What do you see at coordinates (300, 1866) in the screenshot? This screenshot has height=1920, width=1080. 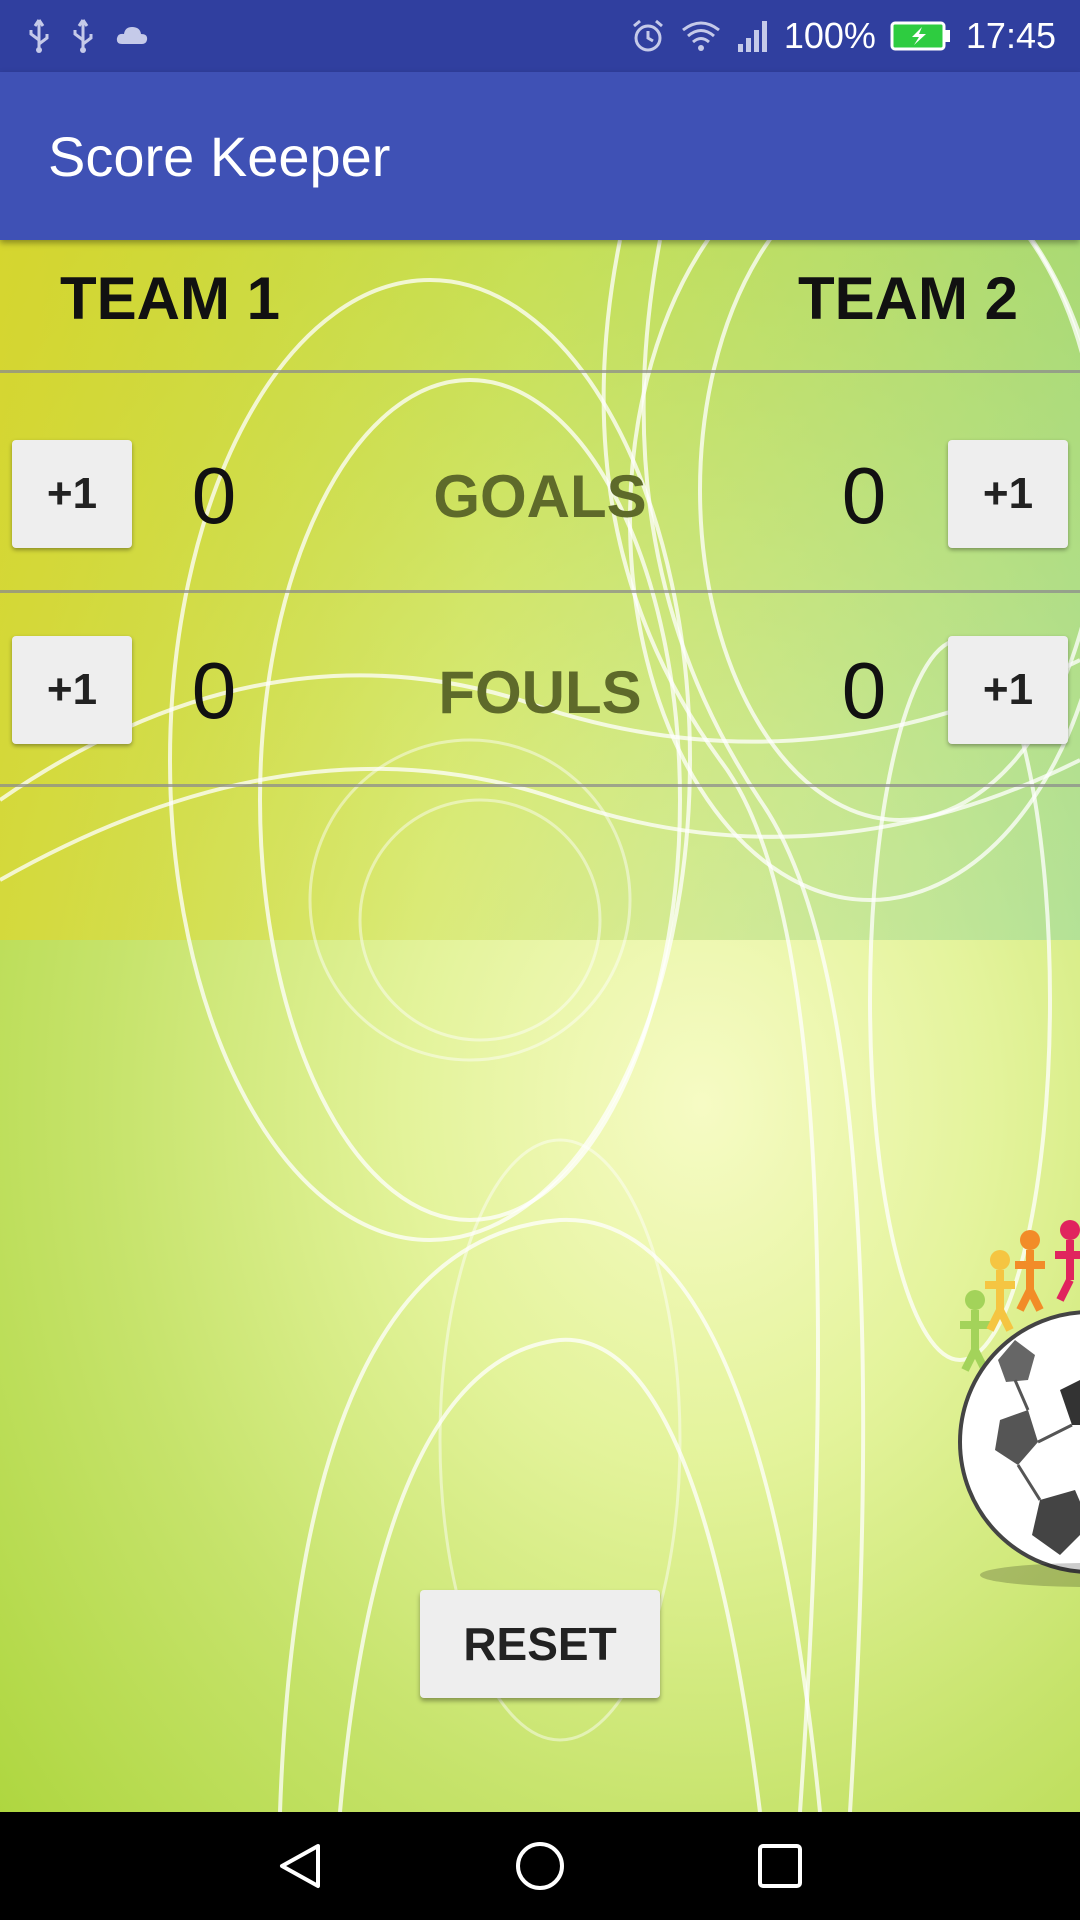 I see `back-icon` at bounding box center [300, 1866].